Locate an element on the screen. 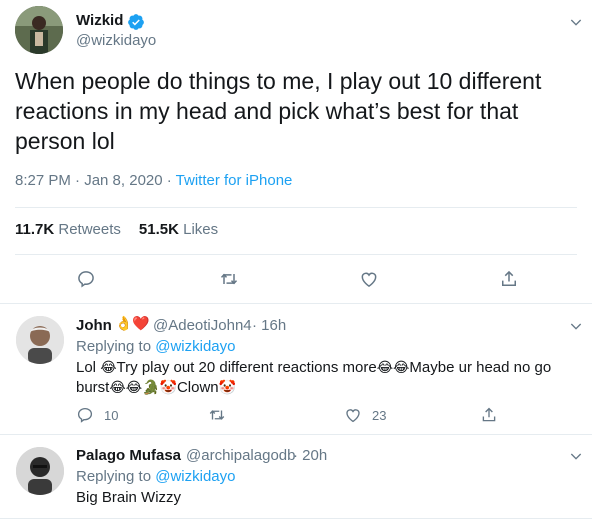 The width and height of the screenshot is (592, 519). name-emojis: 👌❤️ is located at coordinates (132, 323).